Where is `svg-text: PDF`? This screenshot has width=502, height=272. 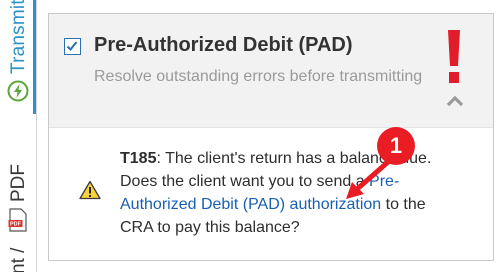 svg-text: PDF is located at coordinates (16, 225).